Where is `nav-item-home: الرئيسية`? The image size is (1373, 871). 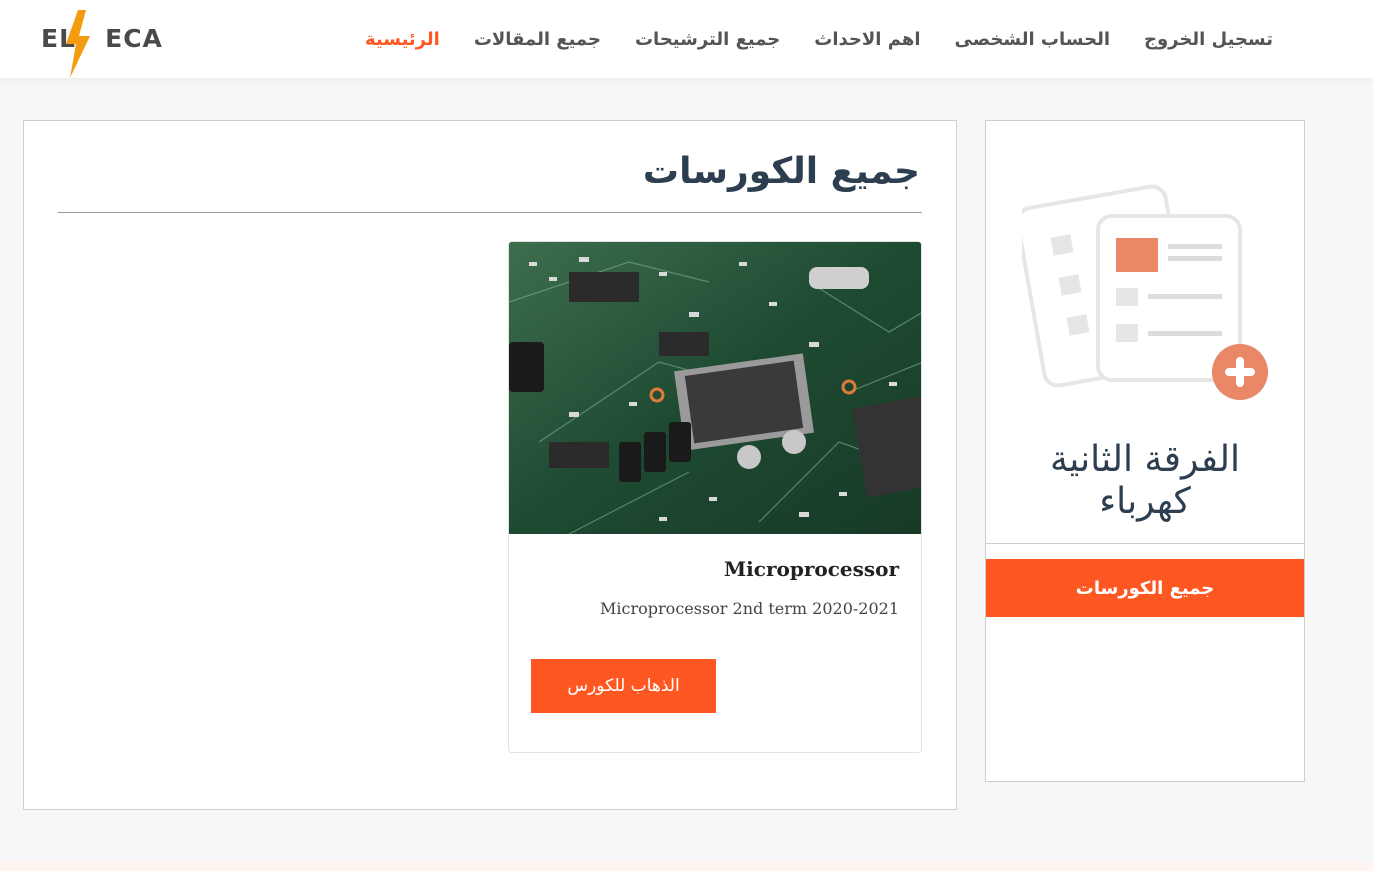
nav-item-home: الرئيسية is located at coordinates (402, 39).